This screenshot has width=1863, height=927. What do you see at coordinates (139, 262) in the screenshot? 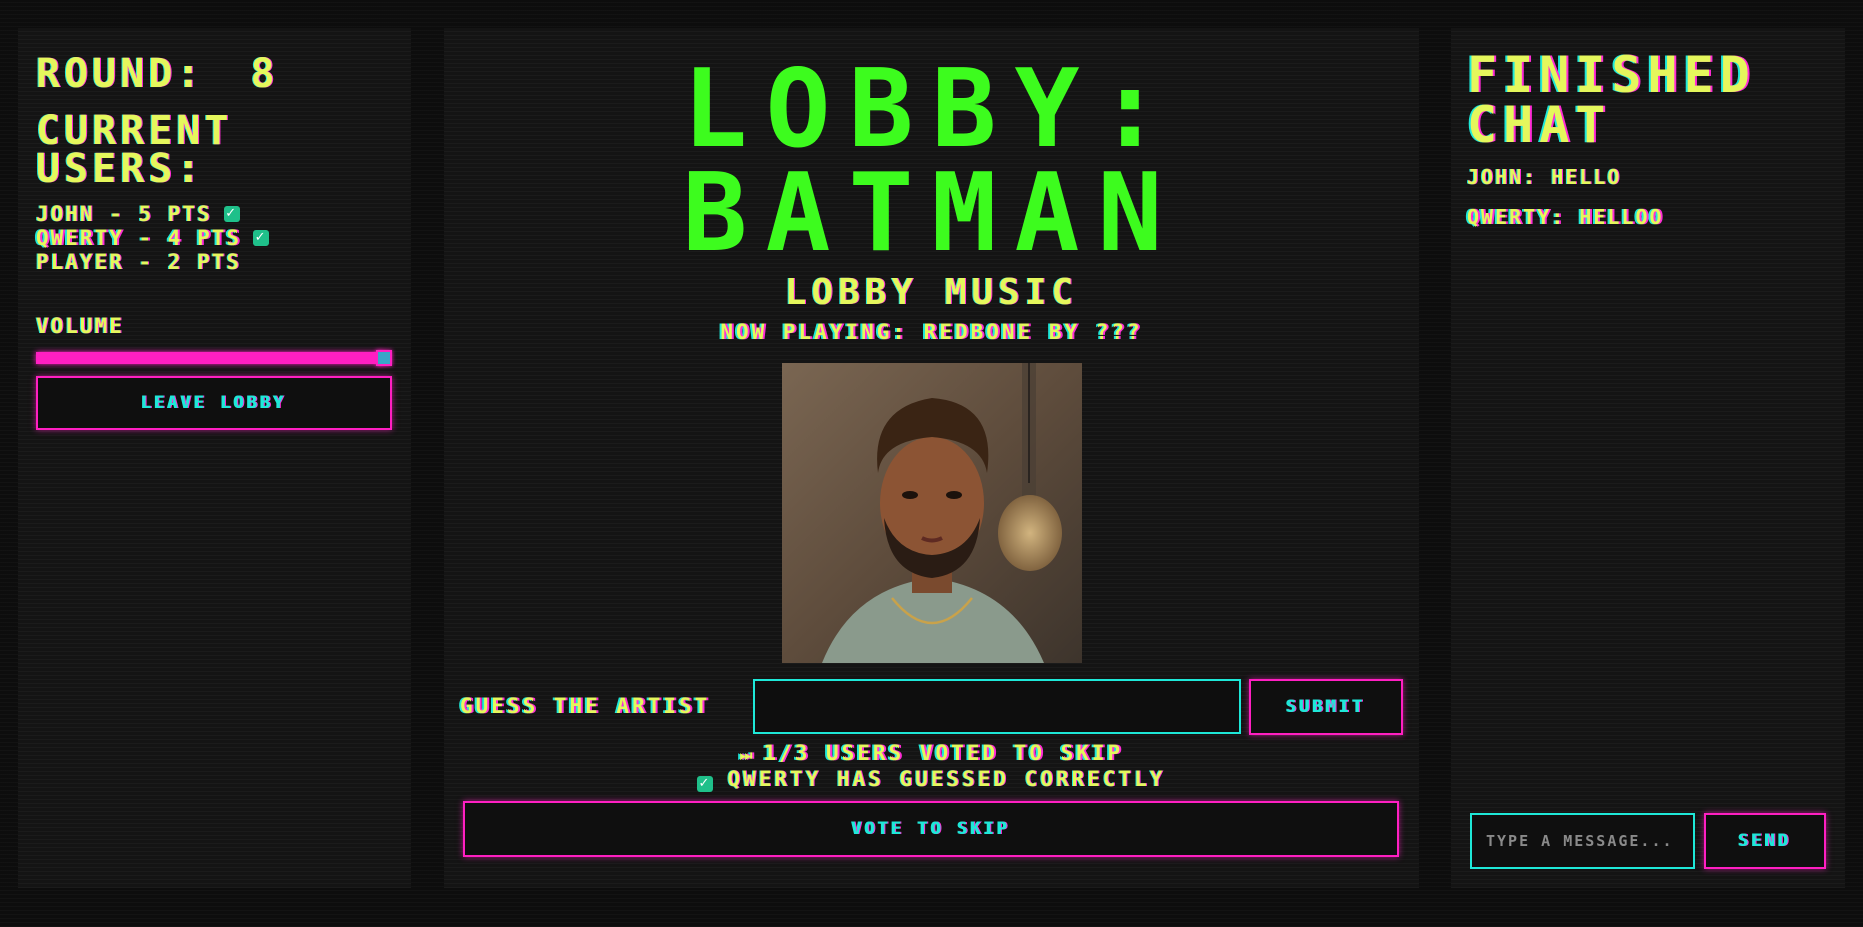
I see `user-score-text: PLAYER - 2 PTS` at bounding box center [139, 262].